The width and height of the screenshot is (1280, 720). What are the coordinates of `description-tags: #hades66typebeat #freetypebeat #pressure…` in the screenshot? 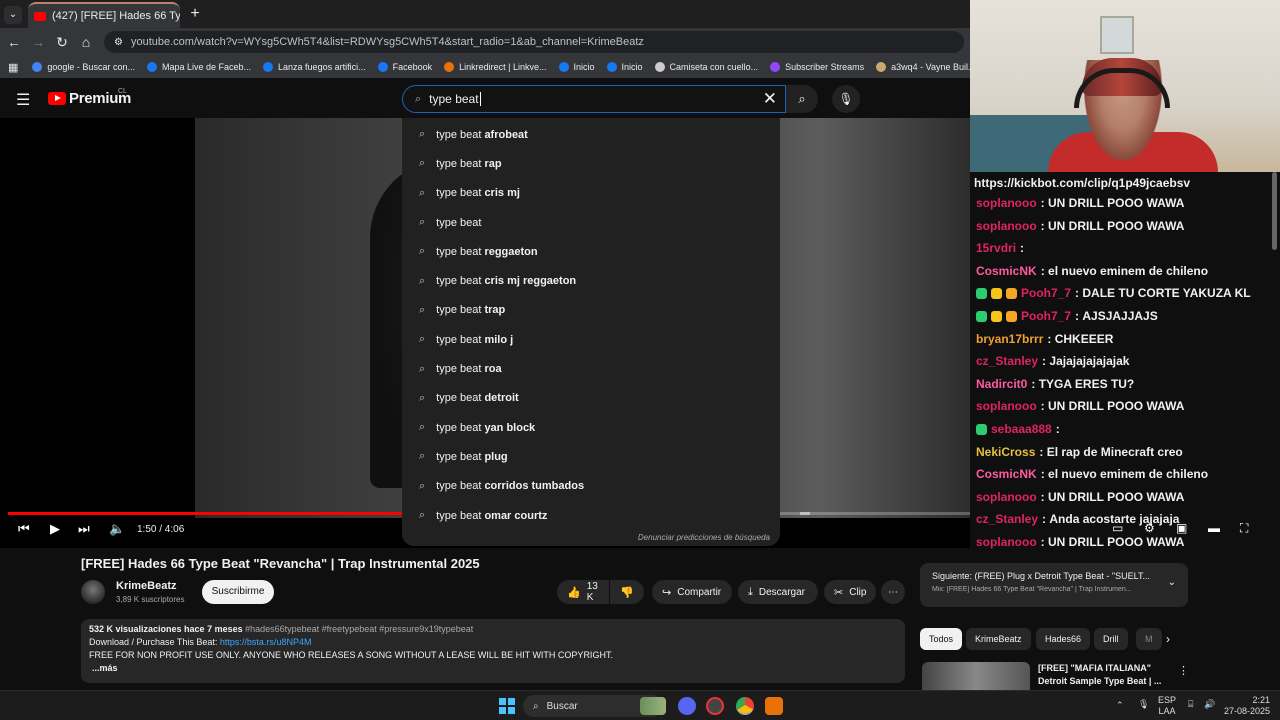 It's located at (359, 629).